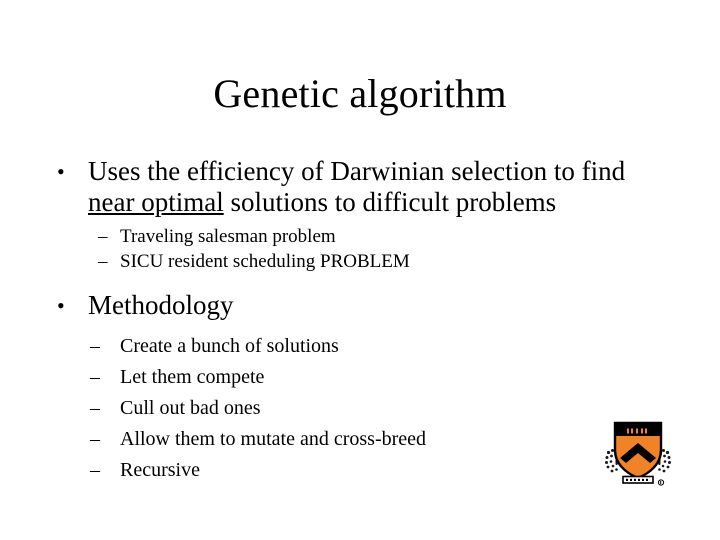  I want to click on sub-bullet-item-mutate-cross-breed: – Allow them to mutate and cross-breed, so click(358, 439).